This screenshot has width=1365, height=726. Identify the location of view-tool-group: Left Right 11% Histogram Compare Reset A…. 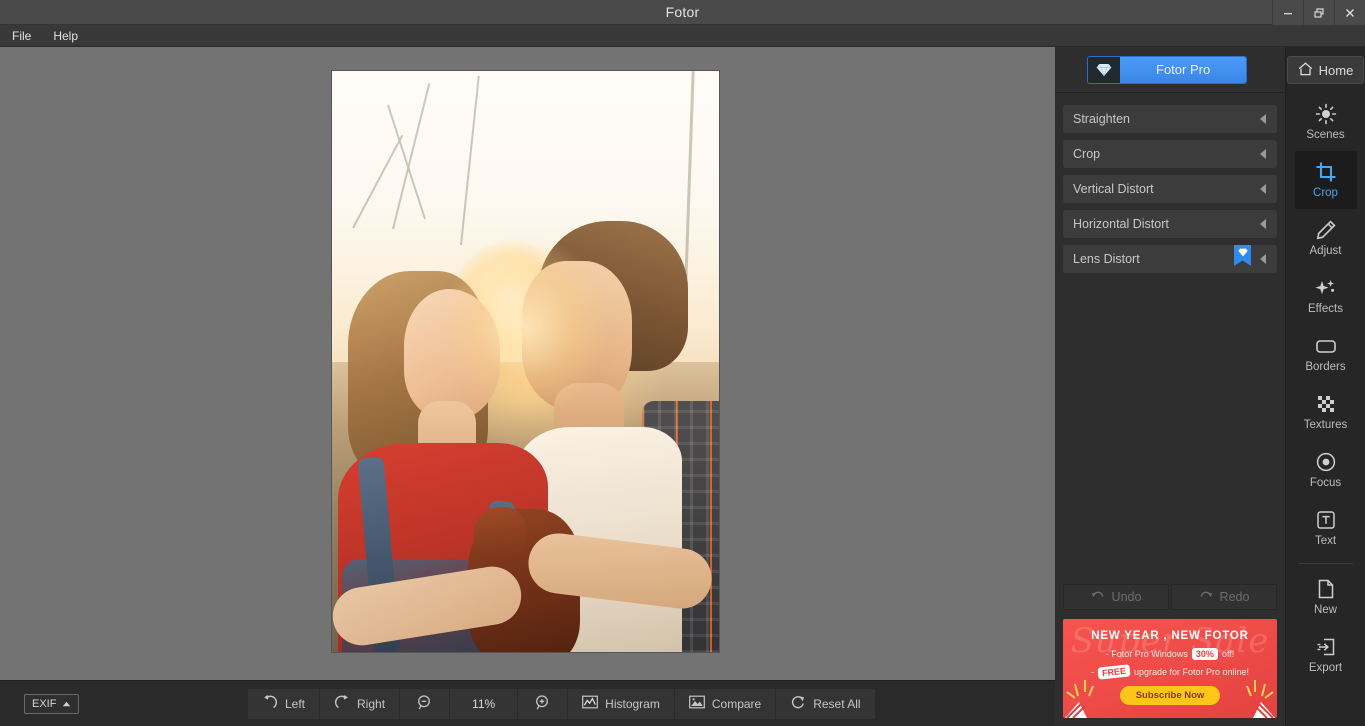
(561, 703).